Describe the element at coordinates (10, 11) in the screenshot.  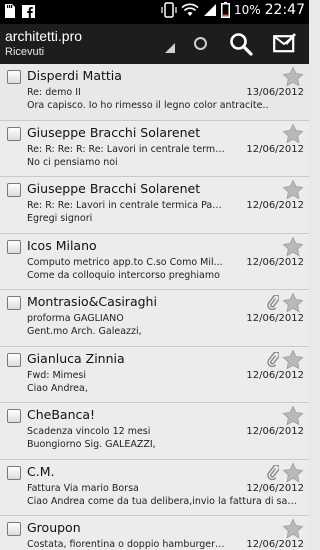
I see `notification-sd-icon` at that location.